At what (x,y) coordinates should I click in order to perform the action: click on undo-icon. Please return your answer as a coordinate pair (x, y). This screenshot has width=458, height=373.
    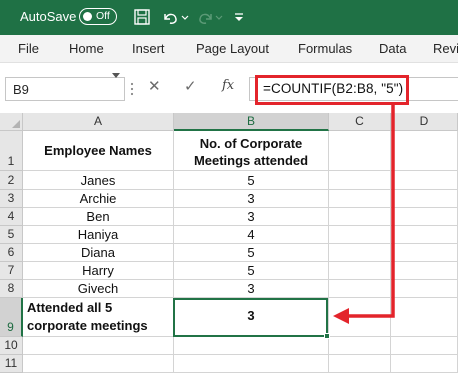
    Looking at the image, I should click on (170, 17).